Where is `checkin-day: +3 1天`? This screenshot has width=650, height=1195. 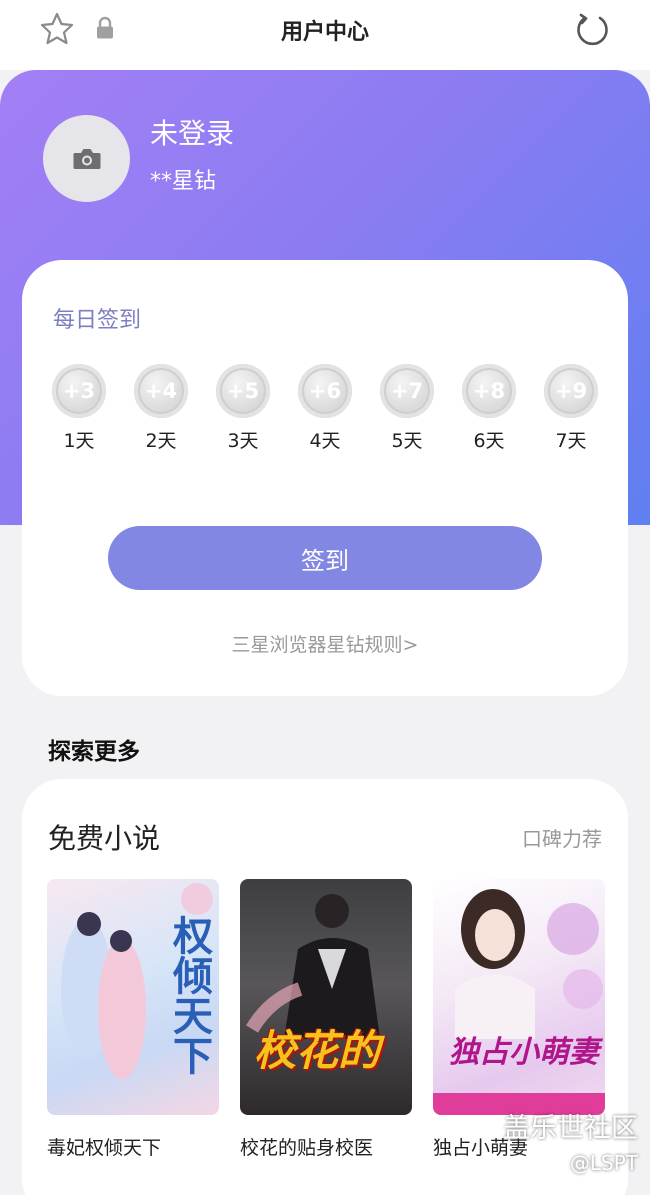 checkin-day: +3 1天 is located at coordinates (79, 408).